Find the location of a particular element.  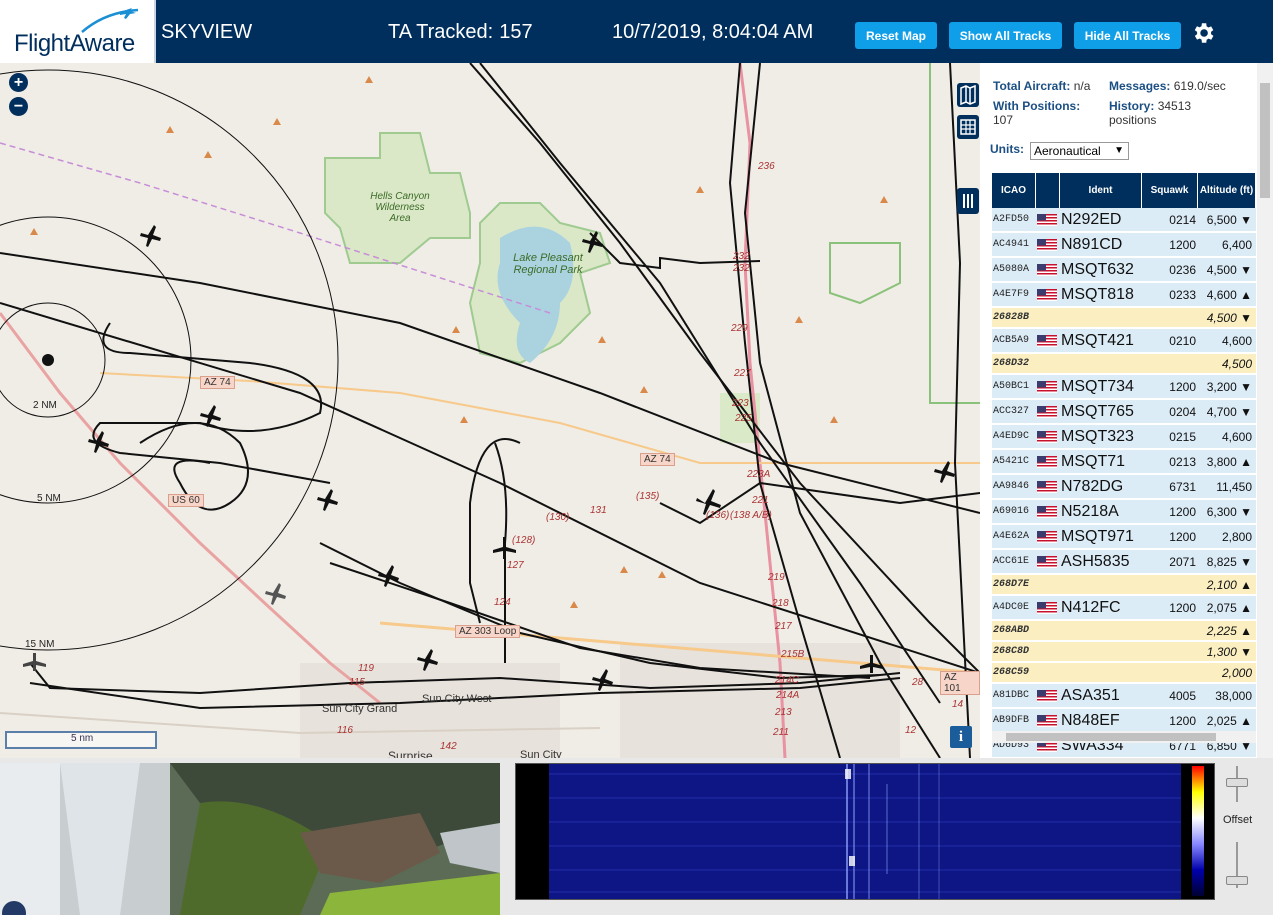

squawk-cell: 6731 is located at coordinates (1182, 486).